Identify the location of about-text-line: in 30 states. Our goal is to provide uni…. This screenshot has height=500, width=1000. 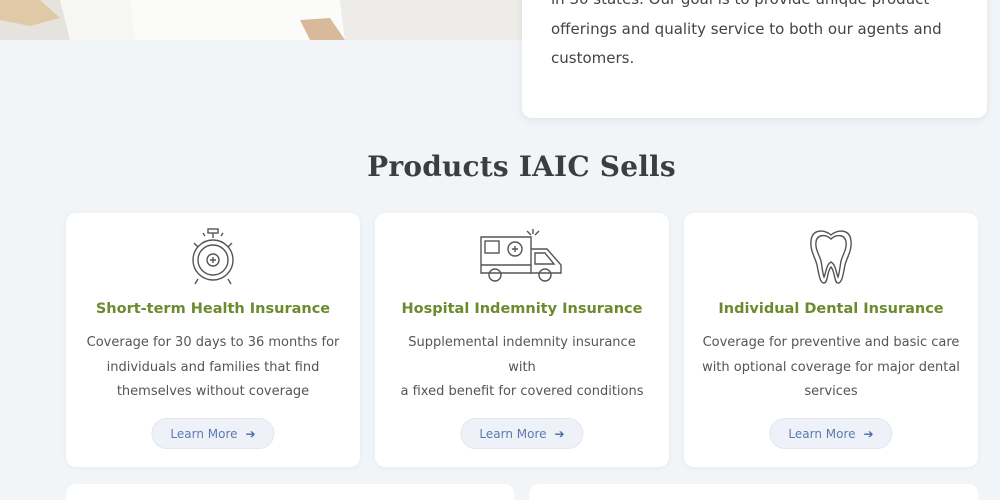
(740, 4).